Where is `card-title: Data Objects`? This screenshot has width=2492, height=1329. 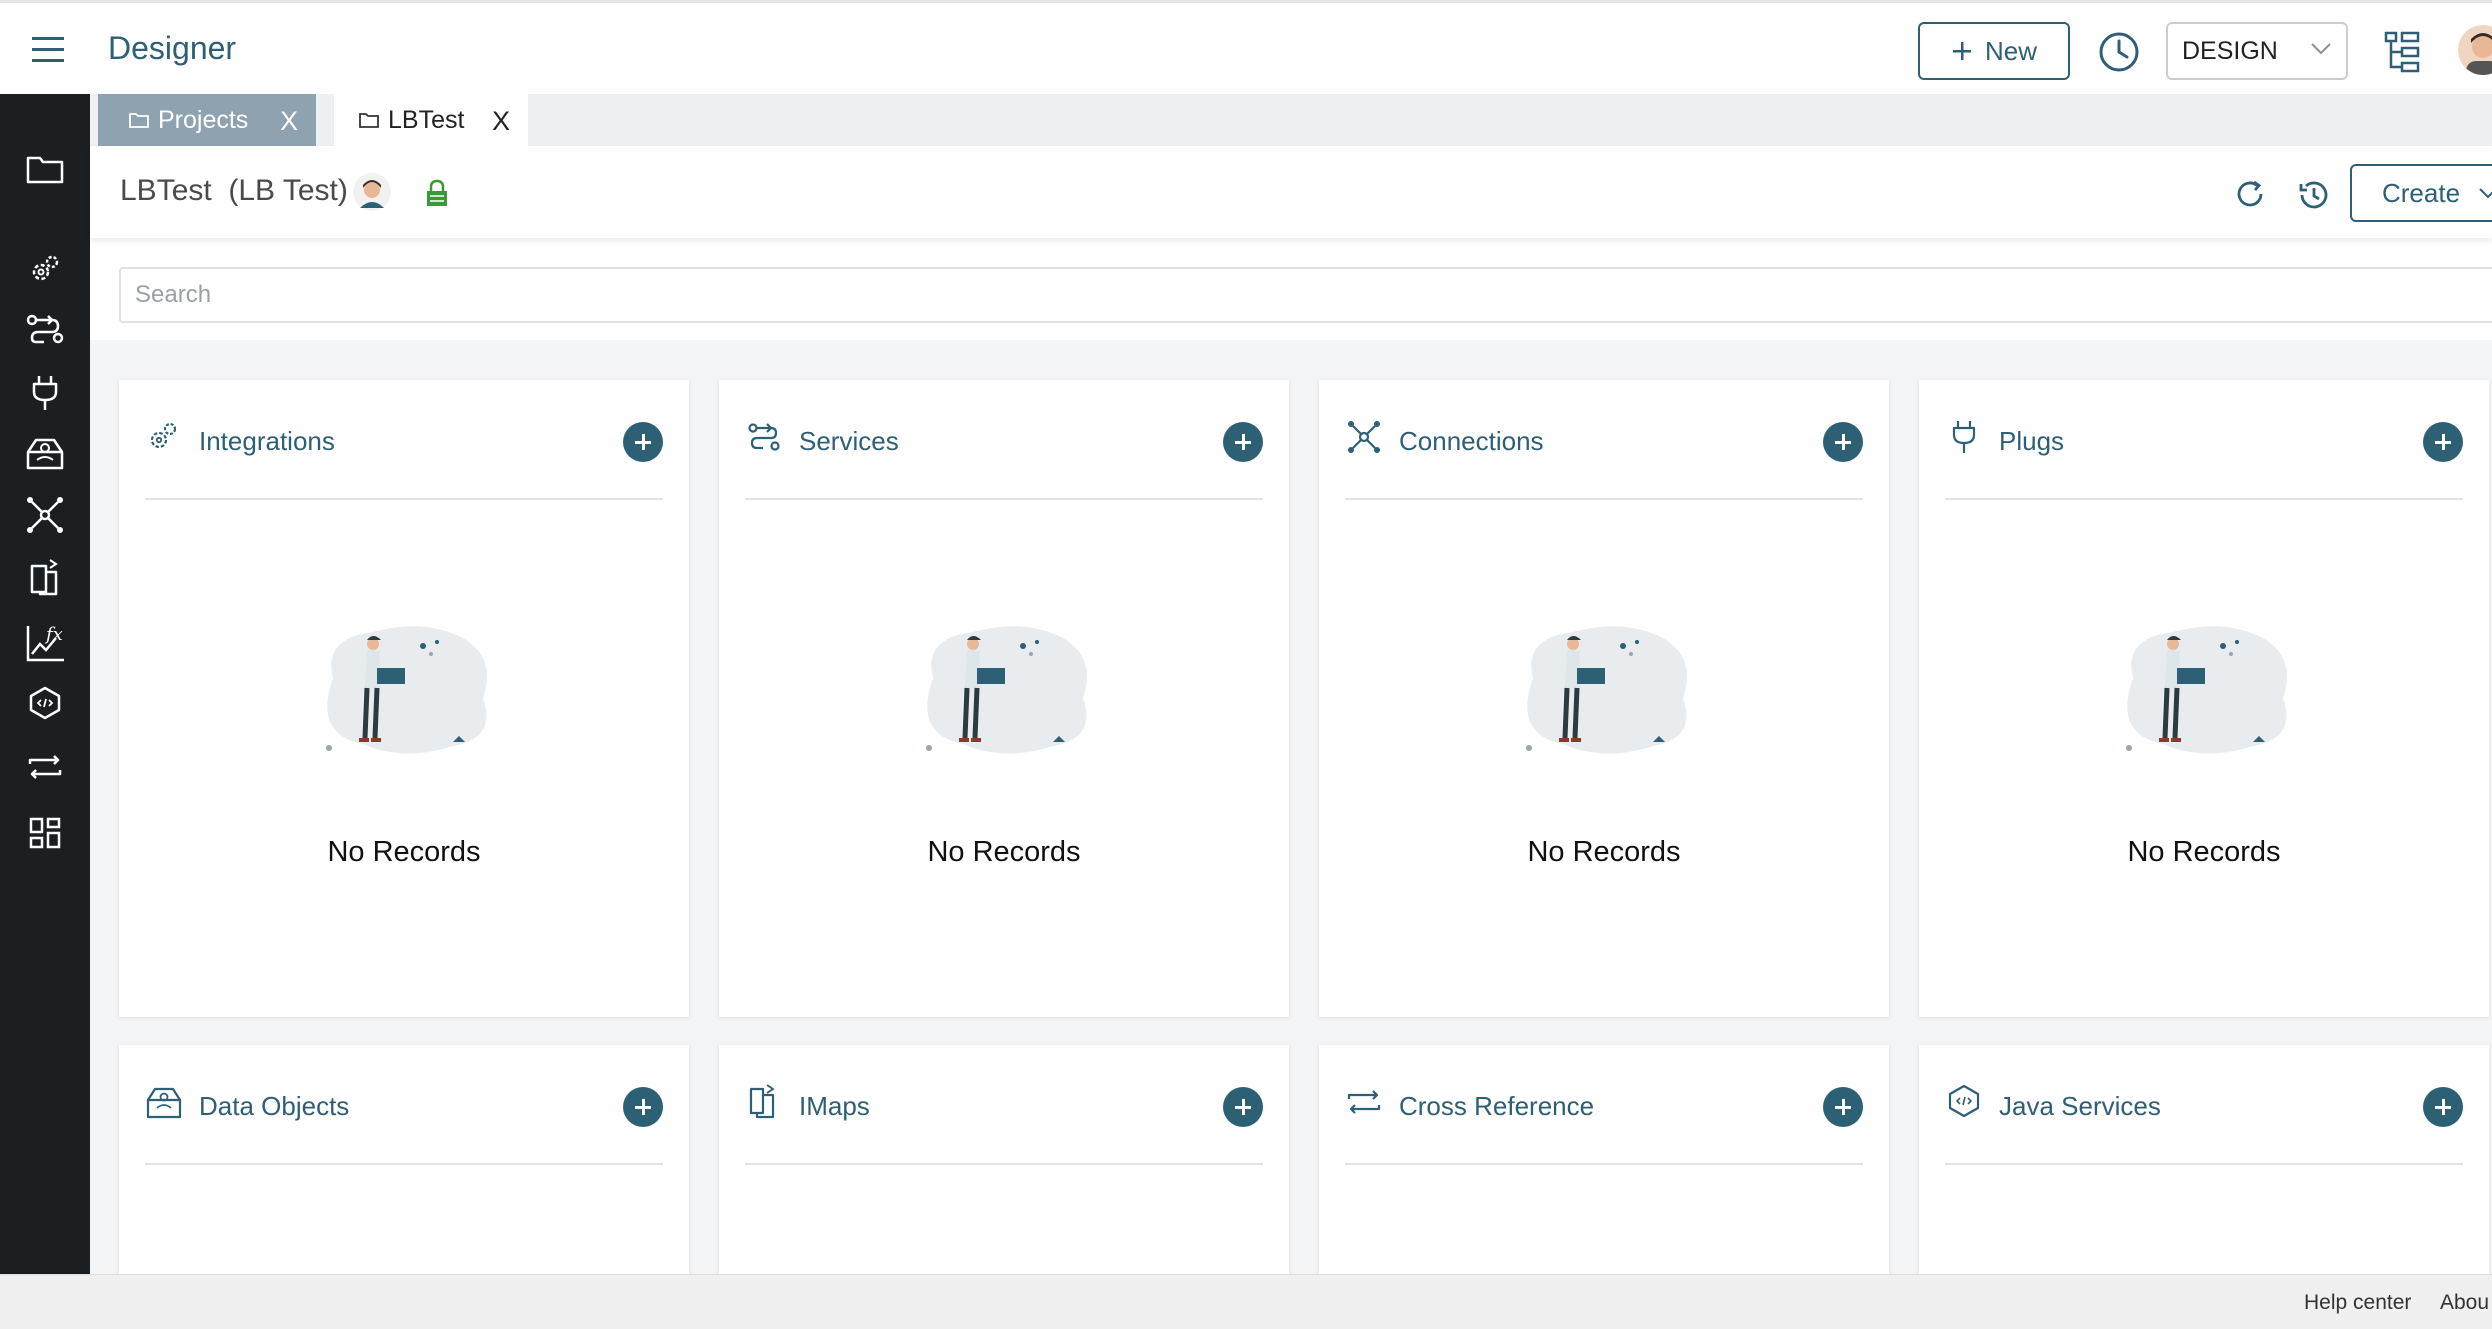 card-title: Data Objects is located at coordinates (274, 1106).